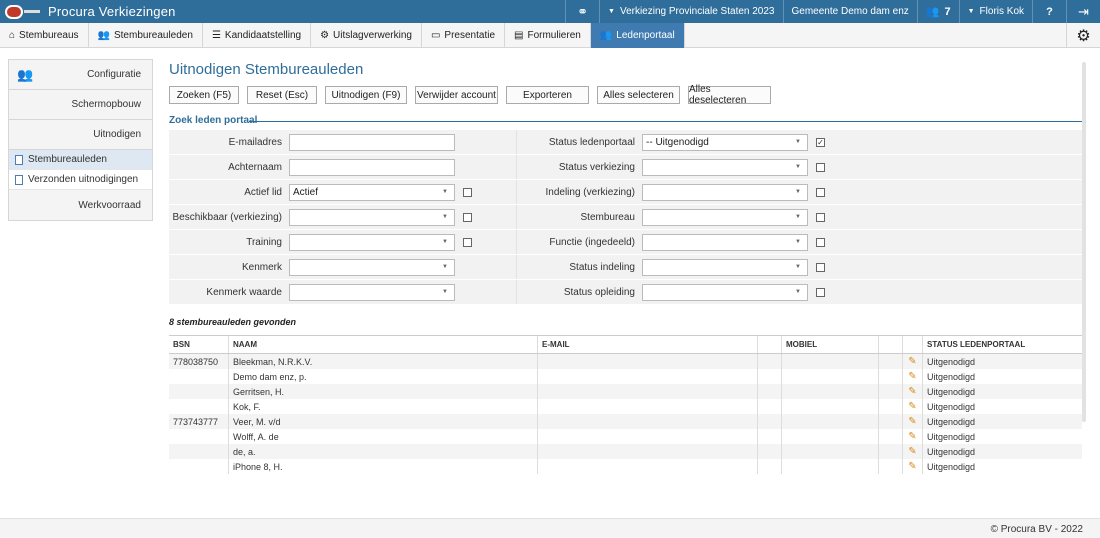 The height and width of the screenshot is (538, 1100). I want to click on sidebar-group-configuratie: 👥 Configuratie, so click(80, 75).